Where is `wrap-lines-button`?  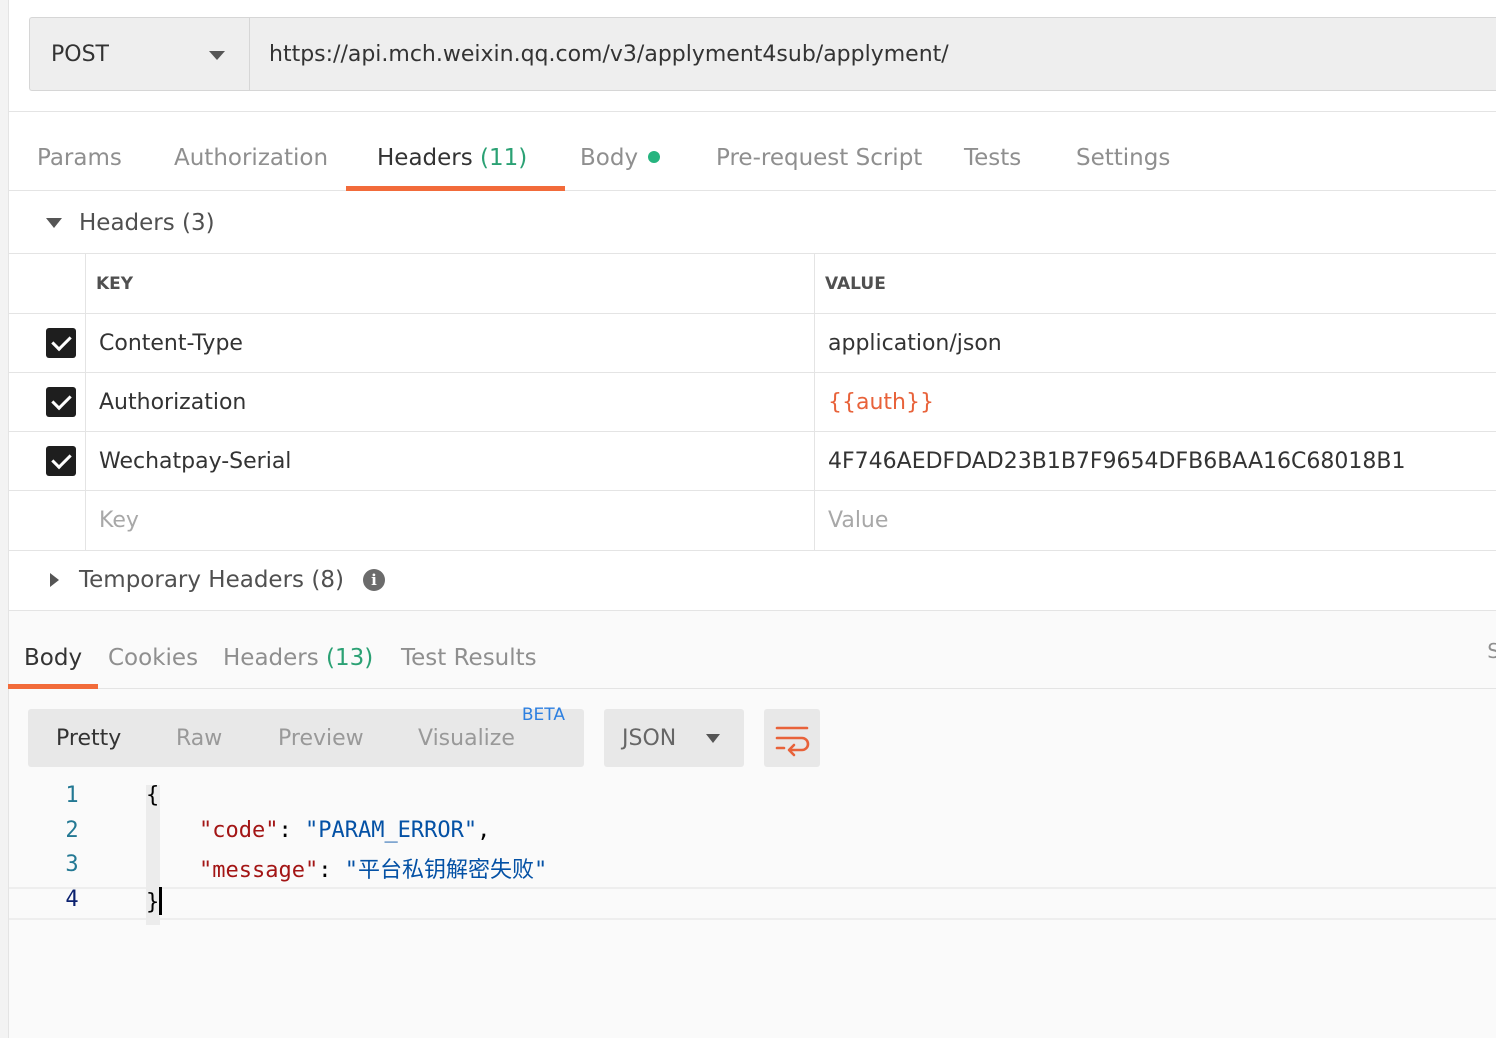
wrap-lines-button is located at coordinates (792, 738).